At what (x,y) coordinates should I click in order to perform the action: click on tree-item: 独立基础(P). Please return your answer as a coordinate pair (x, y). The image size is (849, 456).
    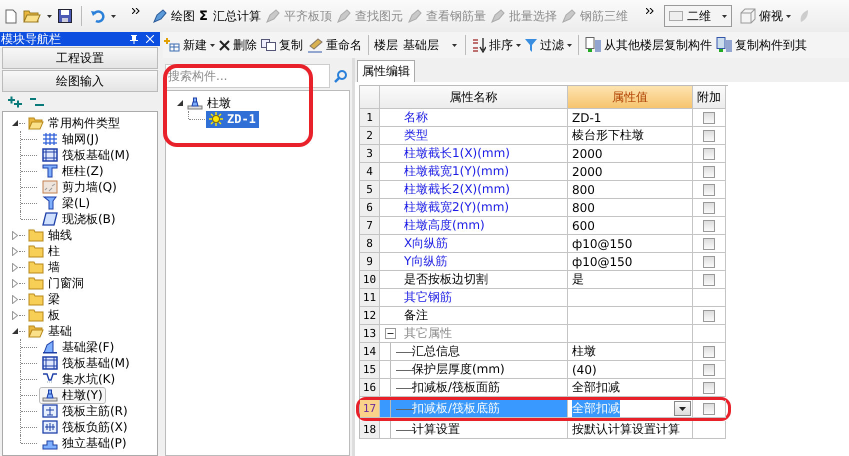
    Looking at the image, I should click on (84, 443).